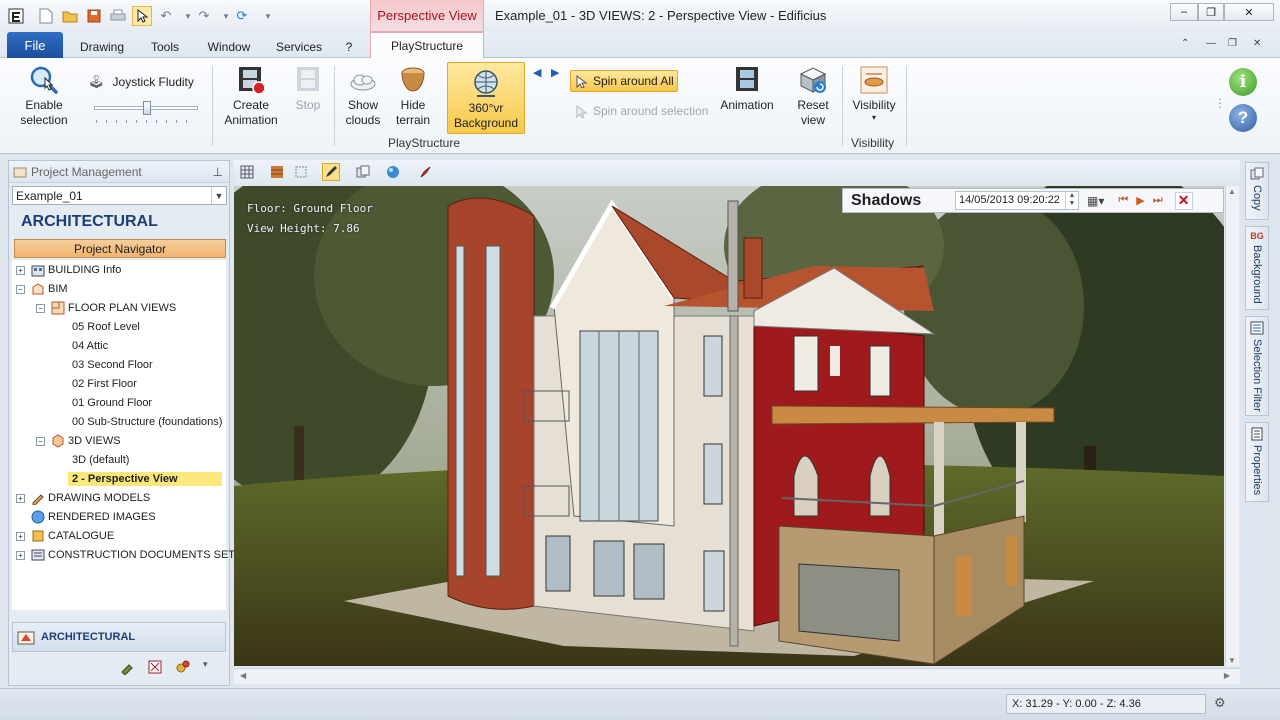 This screenshot has width=1280, height=720. Describe the element at coordinates (83, 498) in the screenshot. I see `tree-item-drawing-models: + DRAWING MODELS` at that location.